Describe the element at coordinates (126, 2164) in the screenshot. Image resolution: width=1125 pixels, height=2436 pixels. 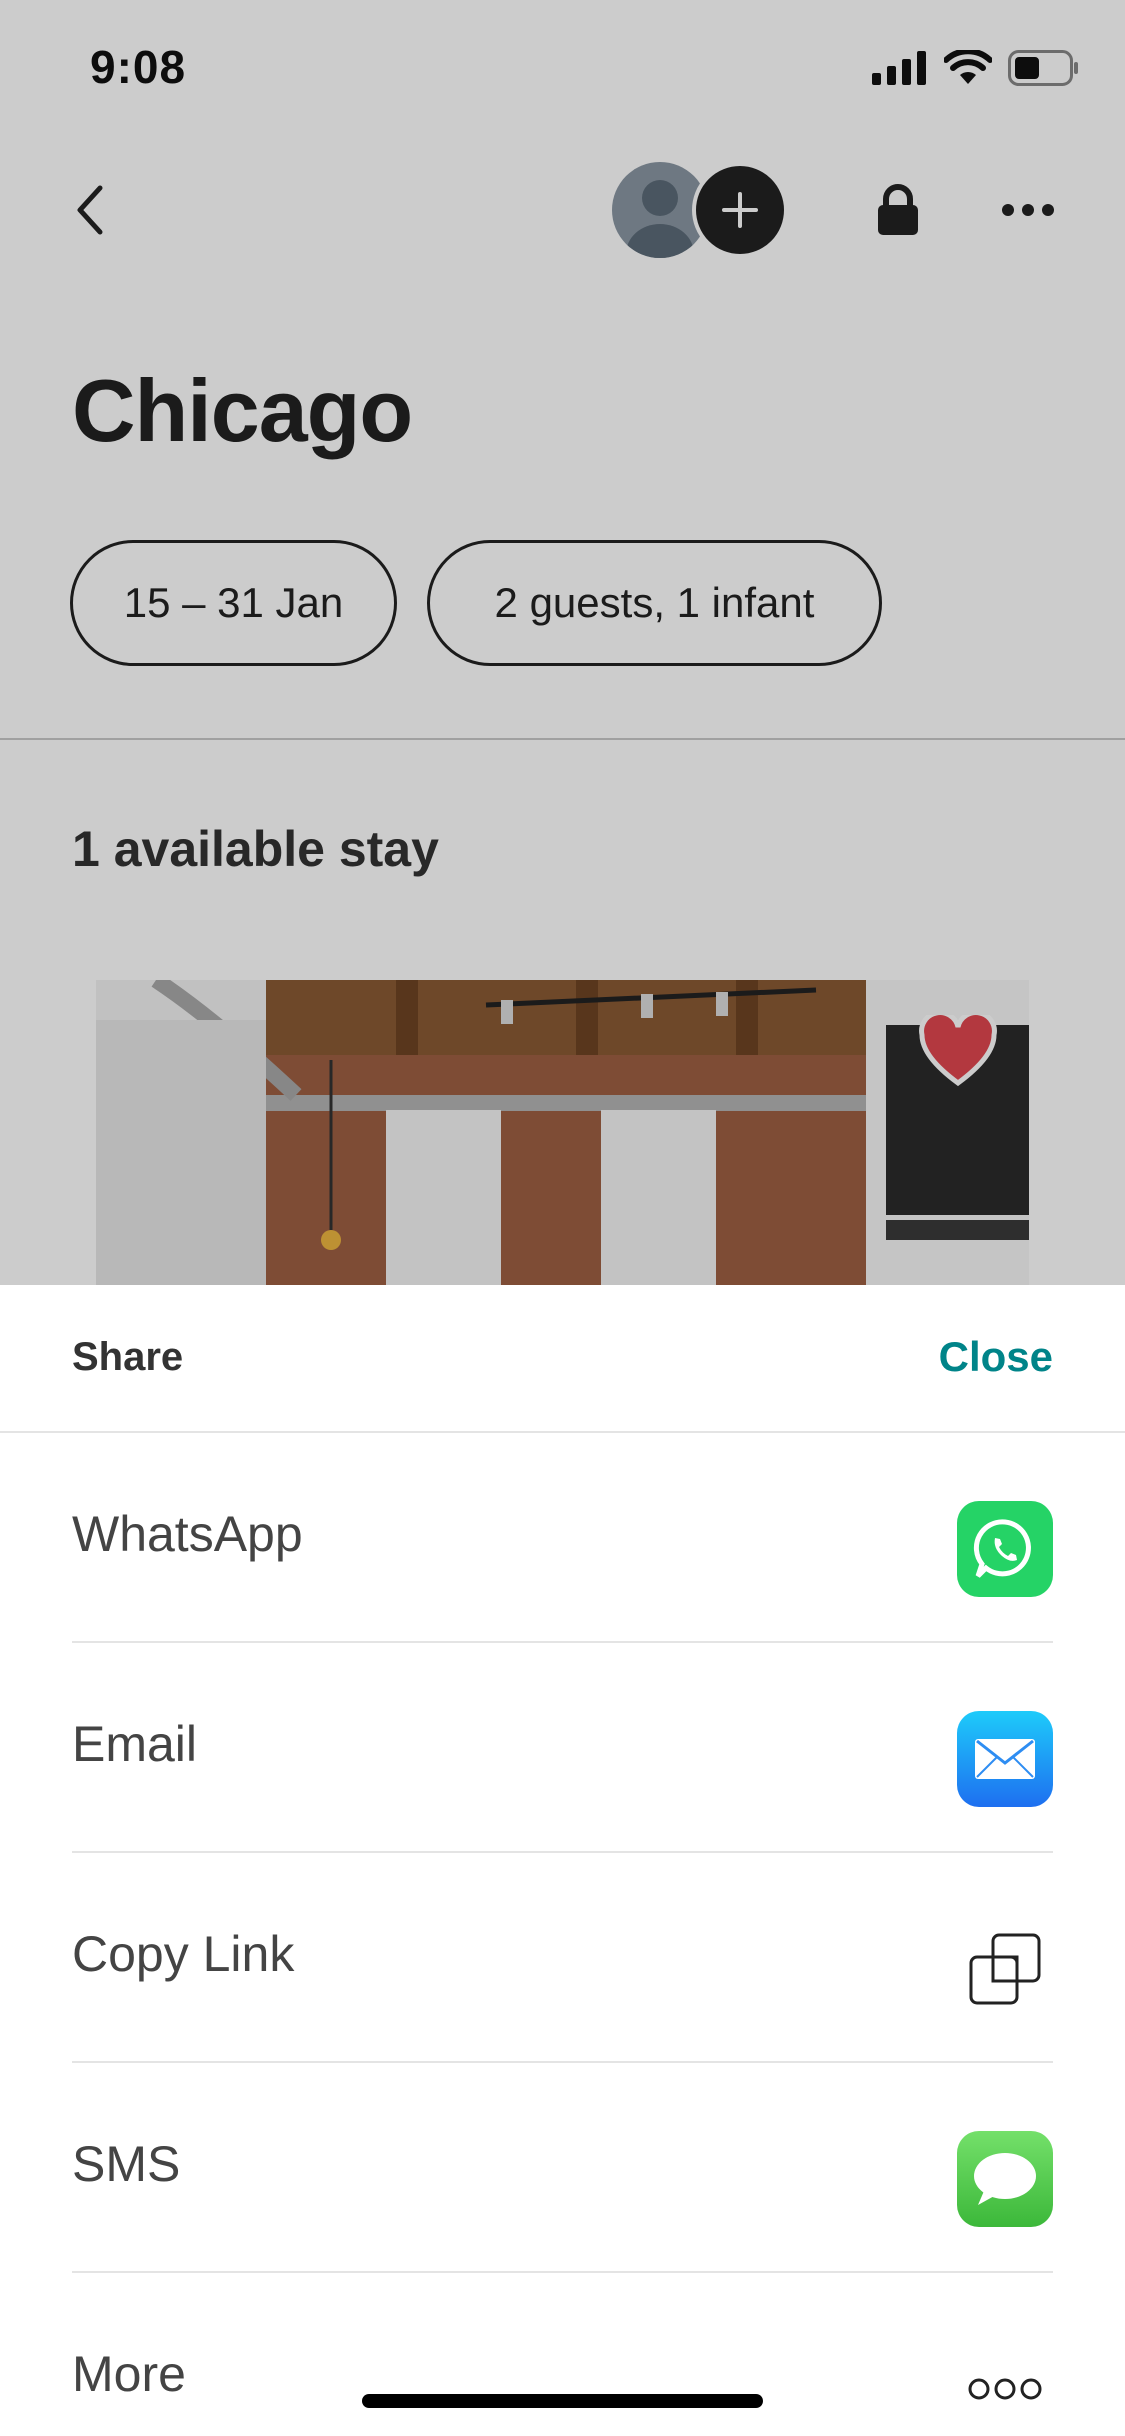
I see `share-option-label: SMS` at that location.